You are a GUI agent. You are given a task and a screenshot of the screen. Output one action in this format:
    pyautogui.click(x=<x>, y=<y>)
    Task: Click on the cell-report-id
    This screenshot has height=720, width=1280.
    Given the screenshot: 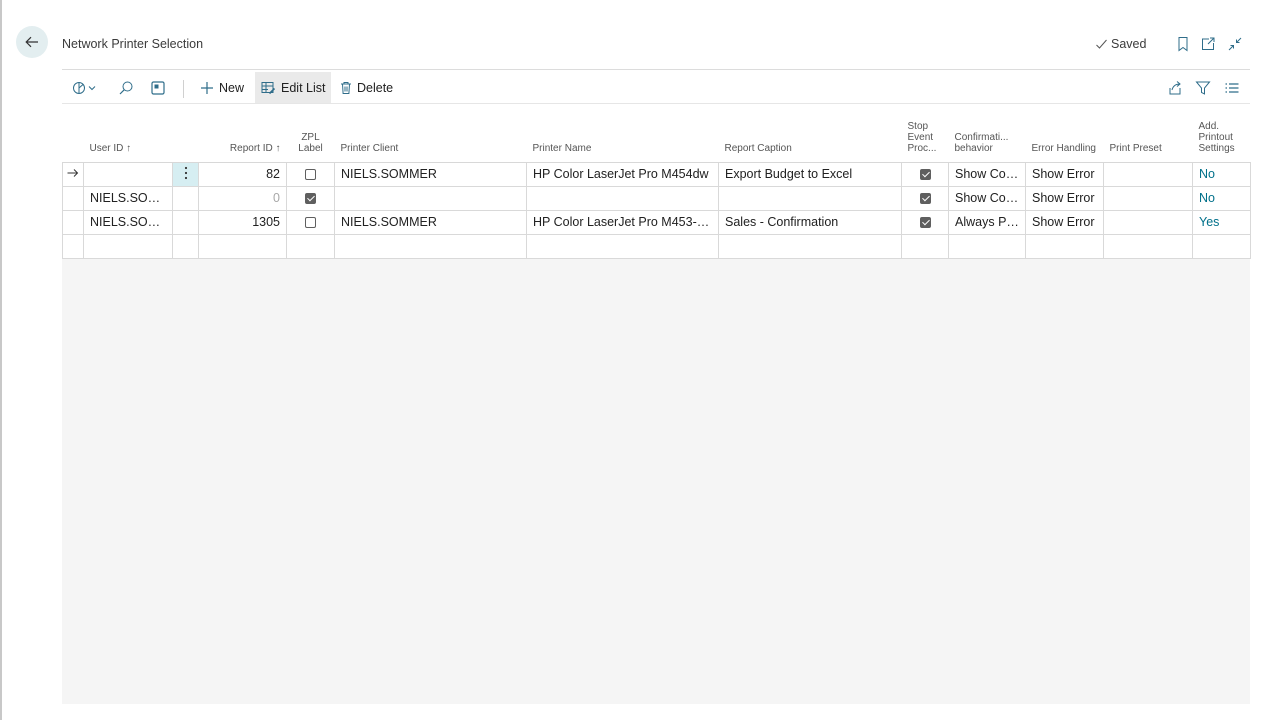 What is the action you would take?
    pyautogui.click(x=242, y=246)
    